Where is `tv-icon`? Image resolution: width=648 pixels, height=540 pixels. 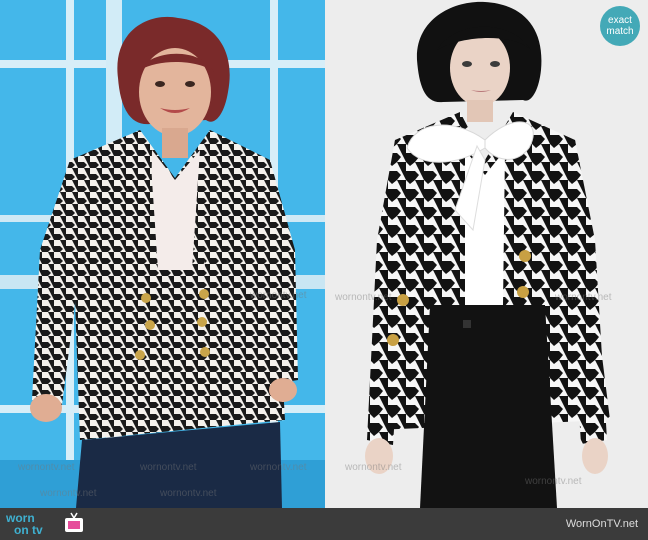
tv-icon is located at coordinates (74, 522).